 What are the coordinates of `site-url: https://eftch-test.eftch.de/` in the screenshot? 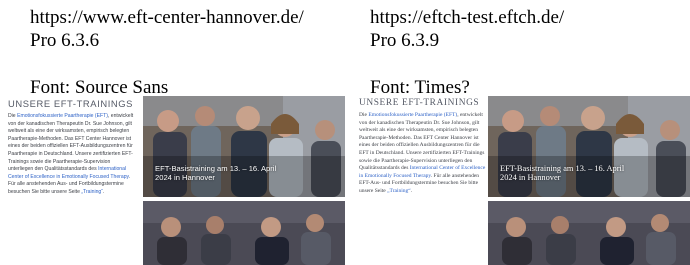 It's located at (467, 17).